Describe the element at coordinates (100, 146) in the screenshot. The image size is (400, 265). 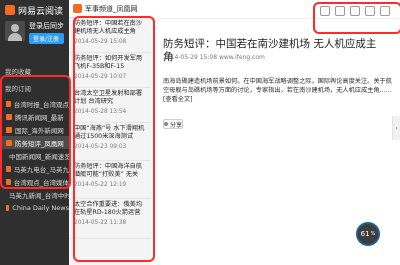
I see `list-item-date: 2014-05-23 09:03` at that location.